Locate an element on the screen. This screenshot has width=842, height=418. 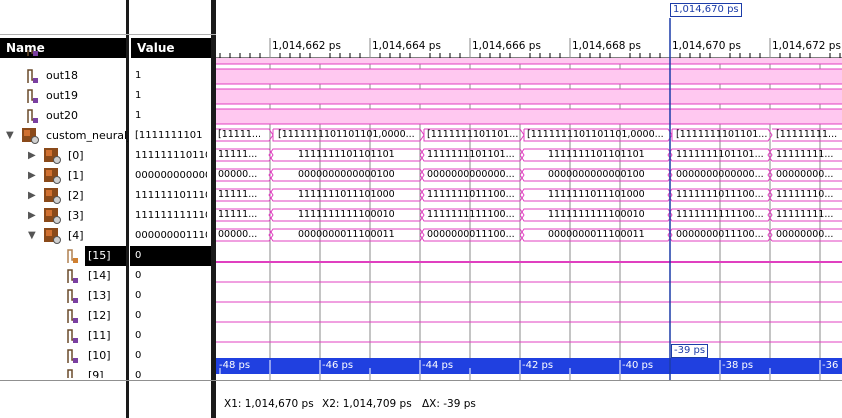
x2-readout: X2: 1,014,709 ps is located at coordinates (367, 404).